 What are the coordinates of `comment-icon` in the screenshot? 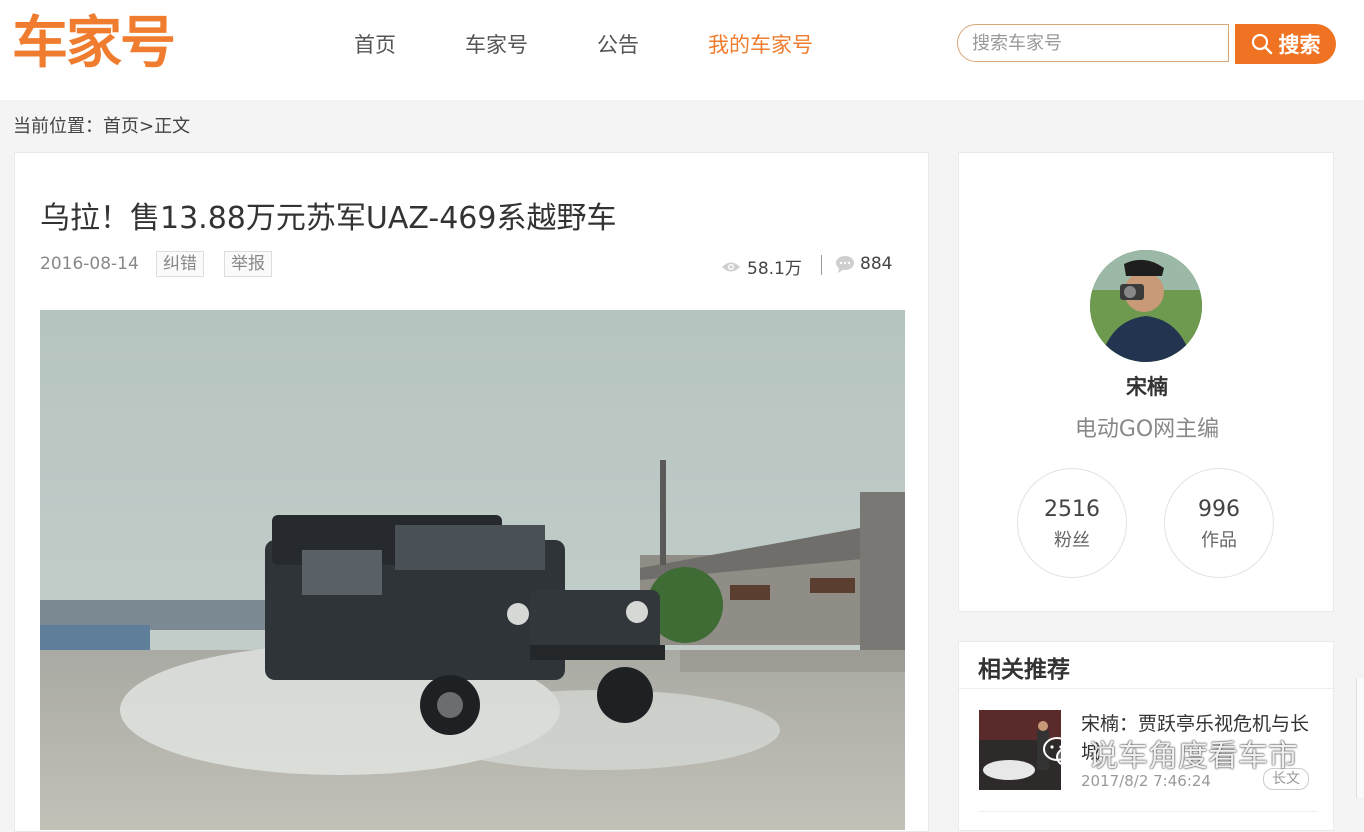 It's located at (845, 264).